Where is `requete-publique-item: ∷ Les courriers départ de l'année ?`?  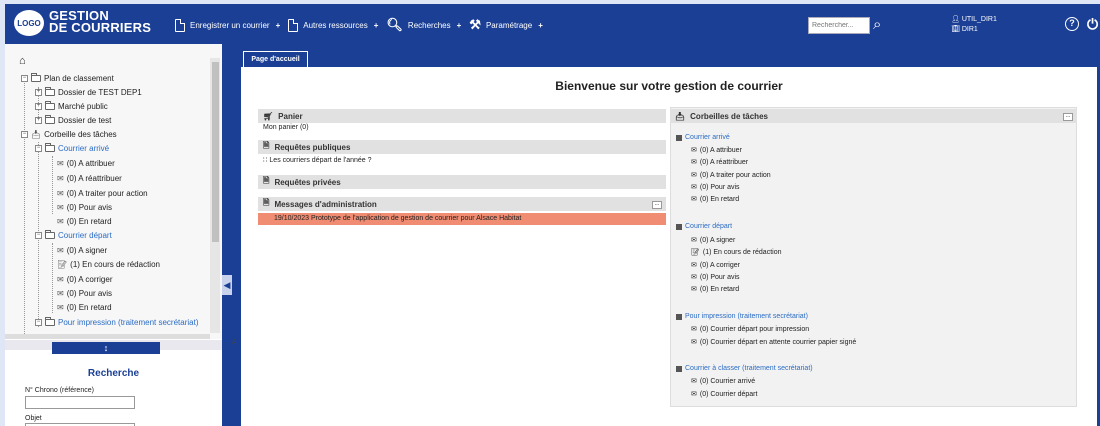
requete-publique-item: ∷ Les courriers départ de l'année ? is located at coordinates (317, 160).